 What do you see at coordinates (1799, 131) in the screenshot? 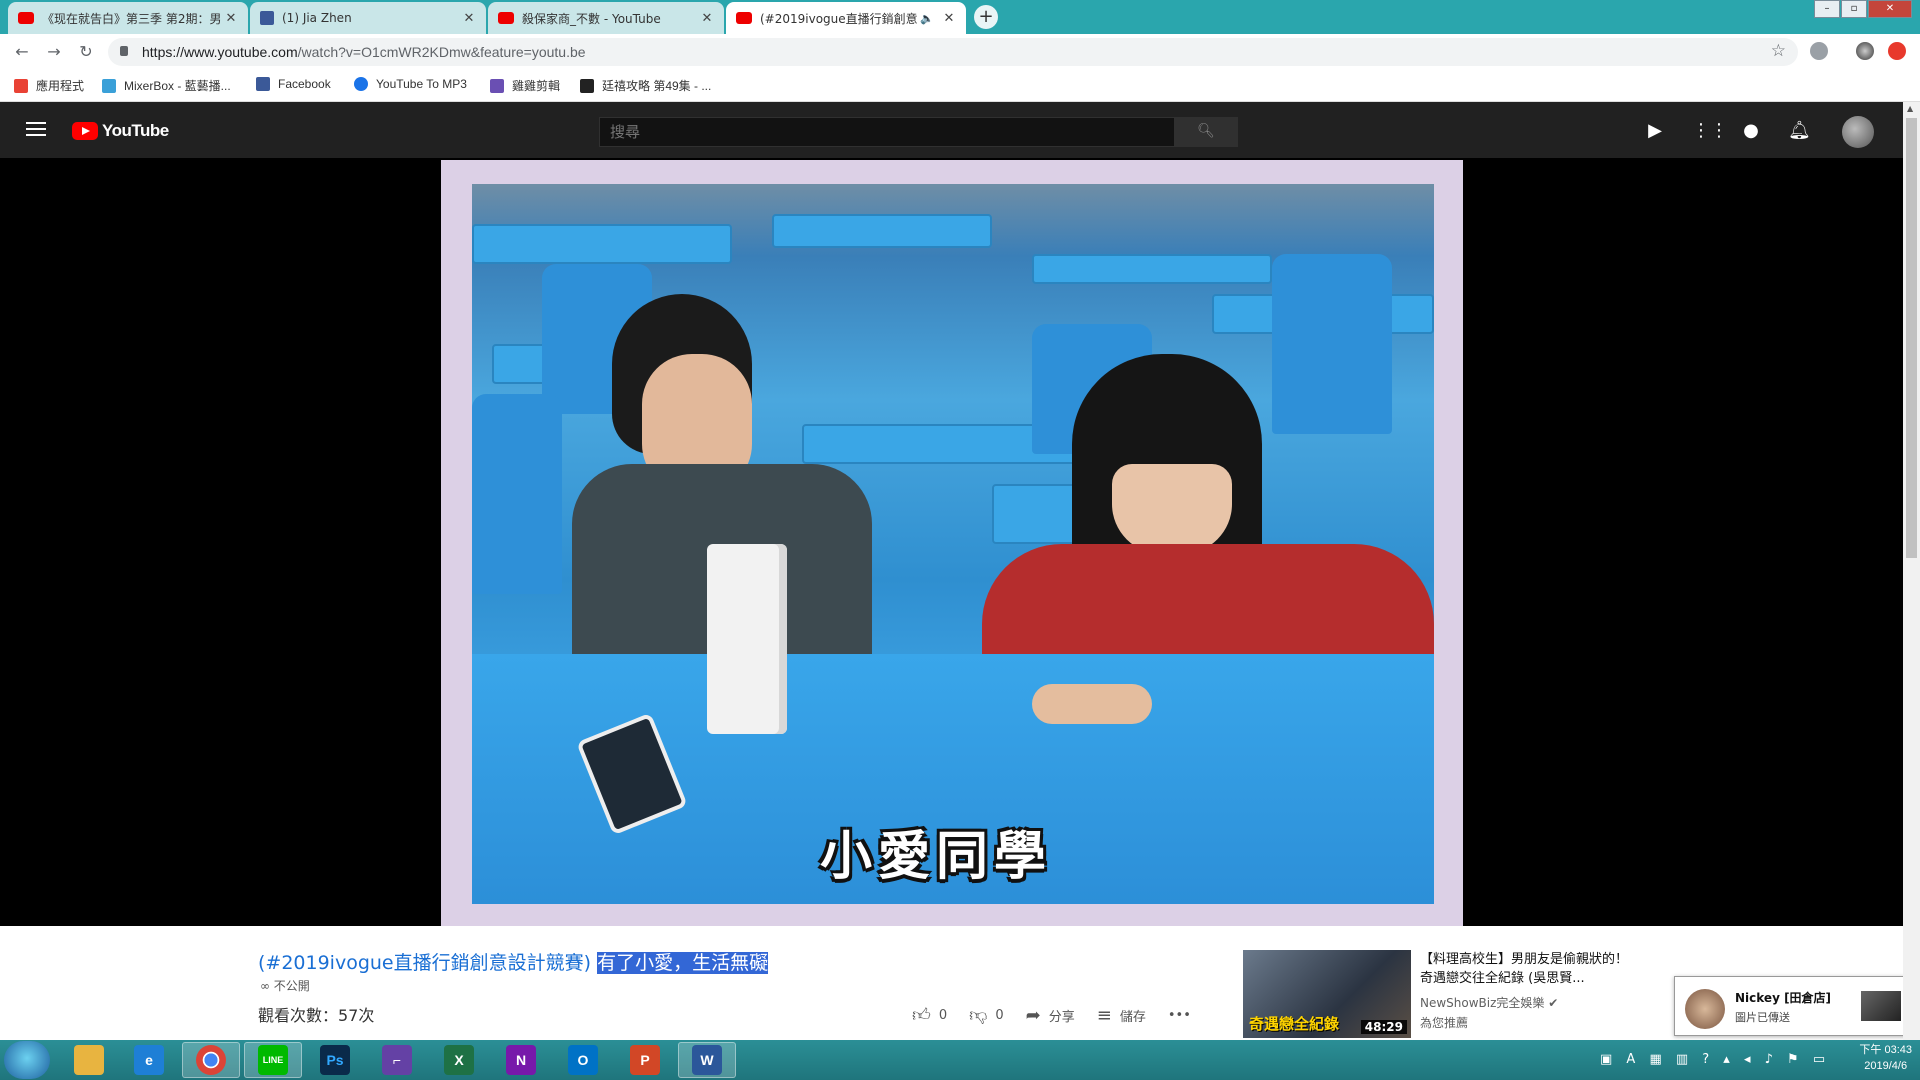
I see `notifications-bell-icon: 🔔︎` at bounding box center [1799, 131].